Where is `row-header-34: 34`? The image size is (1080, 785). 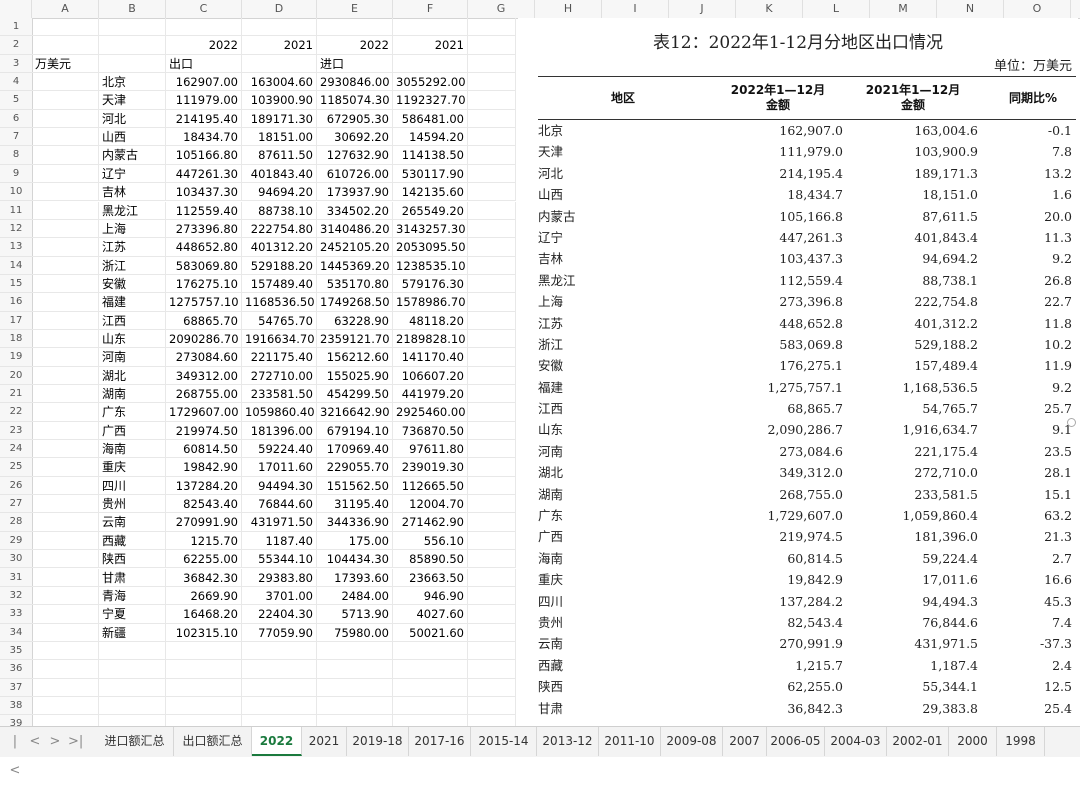
row-header-34: 34 is located at coordinates (16, 633).